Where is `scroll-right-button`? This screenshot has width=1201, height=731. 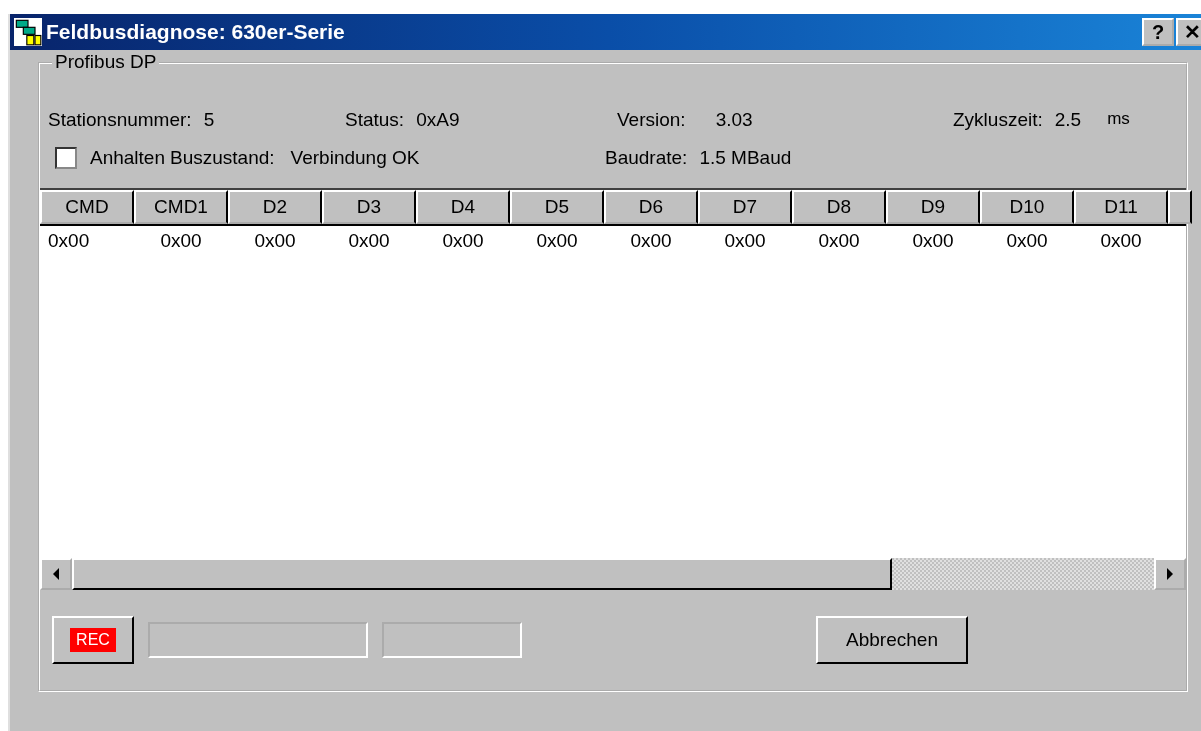
scroll-right-button is located at coordinates (1170, 574).